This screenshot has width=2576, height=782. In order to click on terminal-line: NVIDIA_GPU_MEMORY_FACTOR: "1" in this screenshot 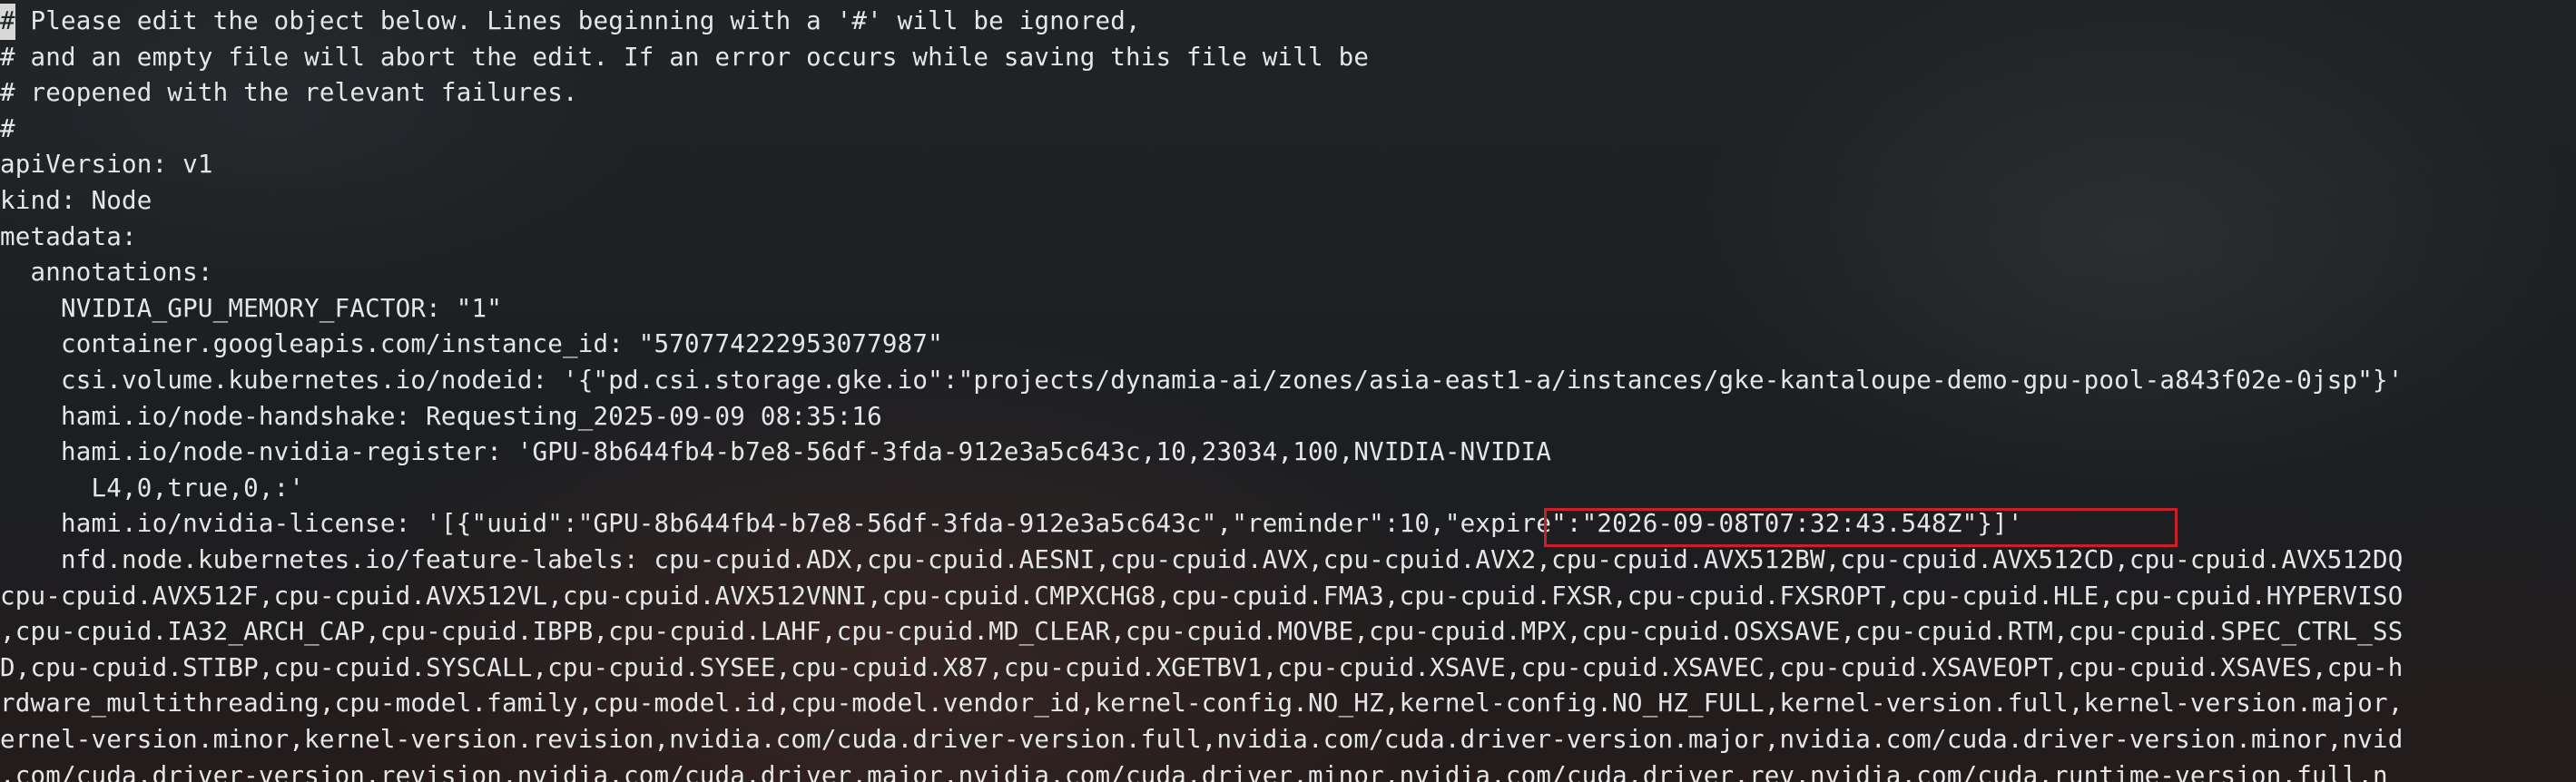, I will do `click(251, 308)`.